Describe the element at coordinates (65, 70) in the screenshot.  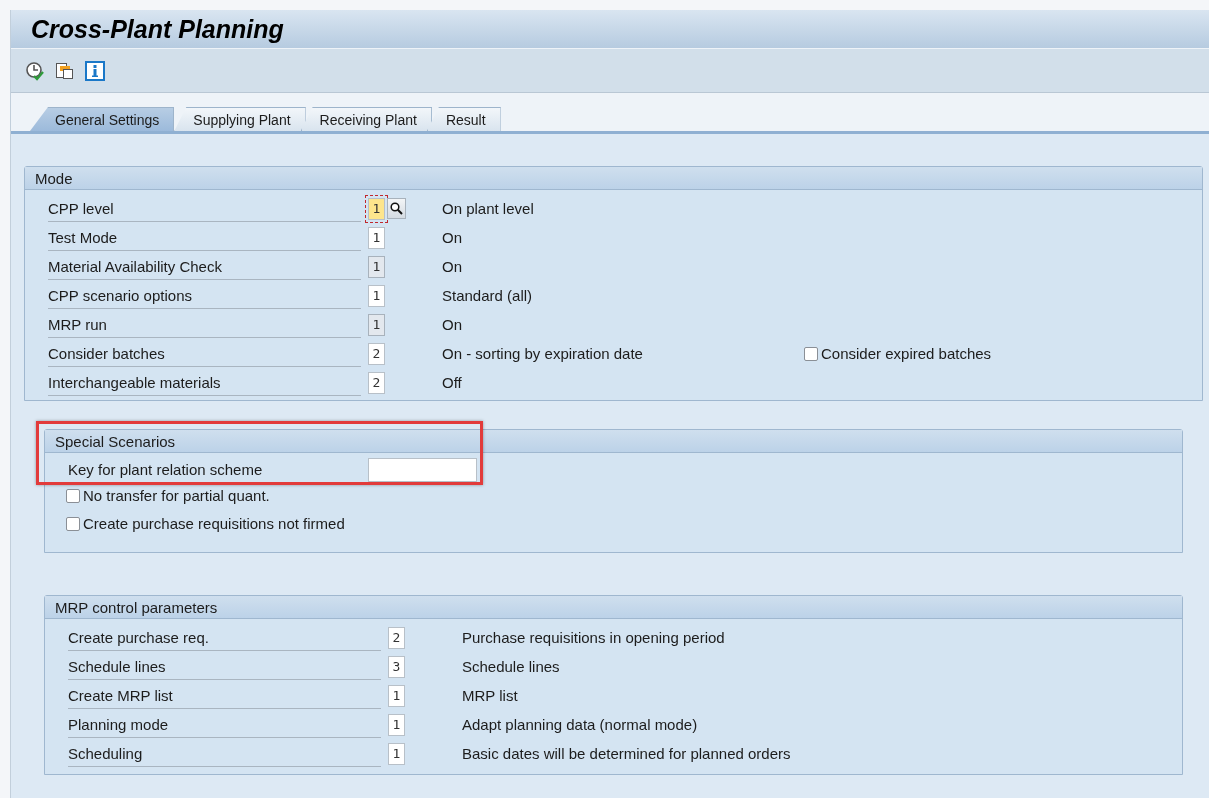
I see `copy-icon` at that location.